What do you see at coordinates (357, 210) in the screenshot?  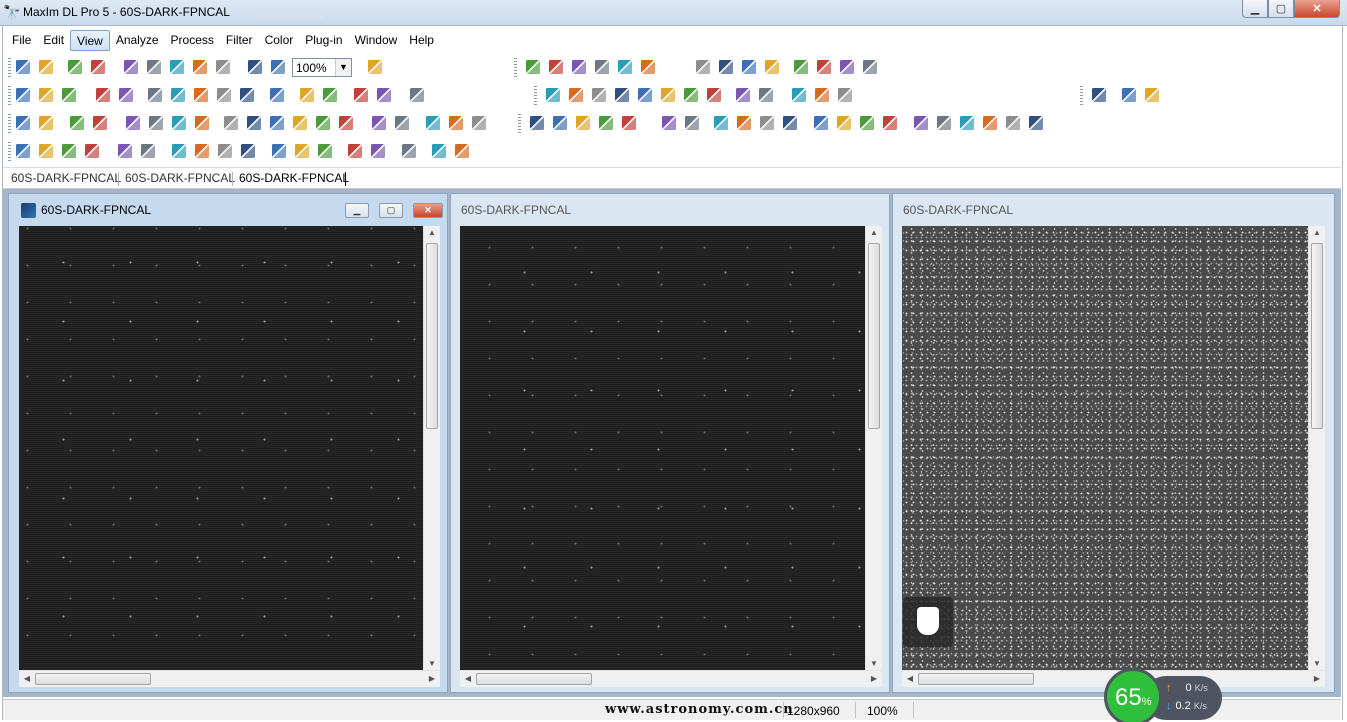 I see `window-minimize-button: ▁` at bounding box center [357, 210].